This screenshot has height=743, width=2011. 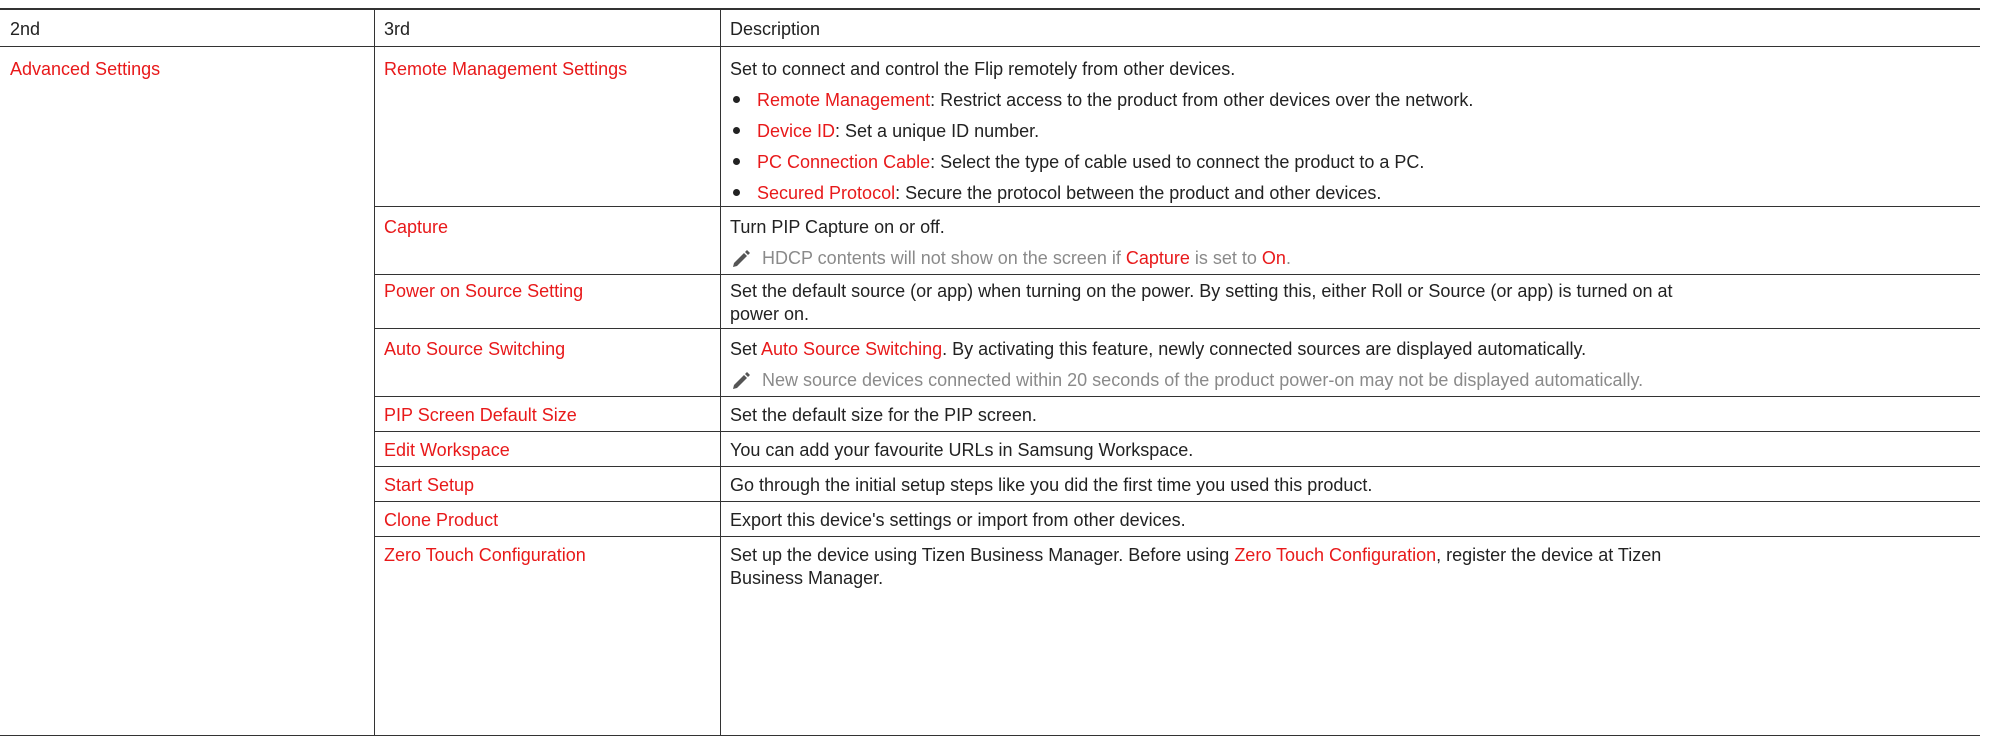 I want to click on item-remote-management-settings: Remote Management Settings, so click(x=506, y=69).